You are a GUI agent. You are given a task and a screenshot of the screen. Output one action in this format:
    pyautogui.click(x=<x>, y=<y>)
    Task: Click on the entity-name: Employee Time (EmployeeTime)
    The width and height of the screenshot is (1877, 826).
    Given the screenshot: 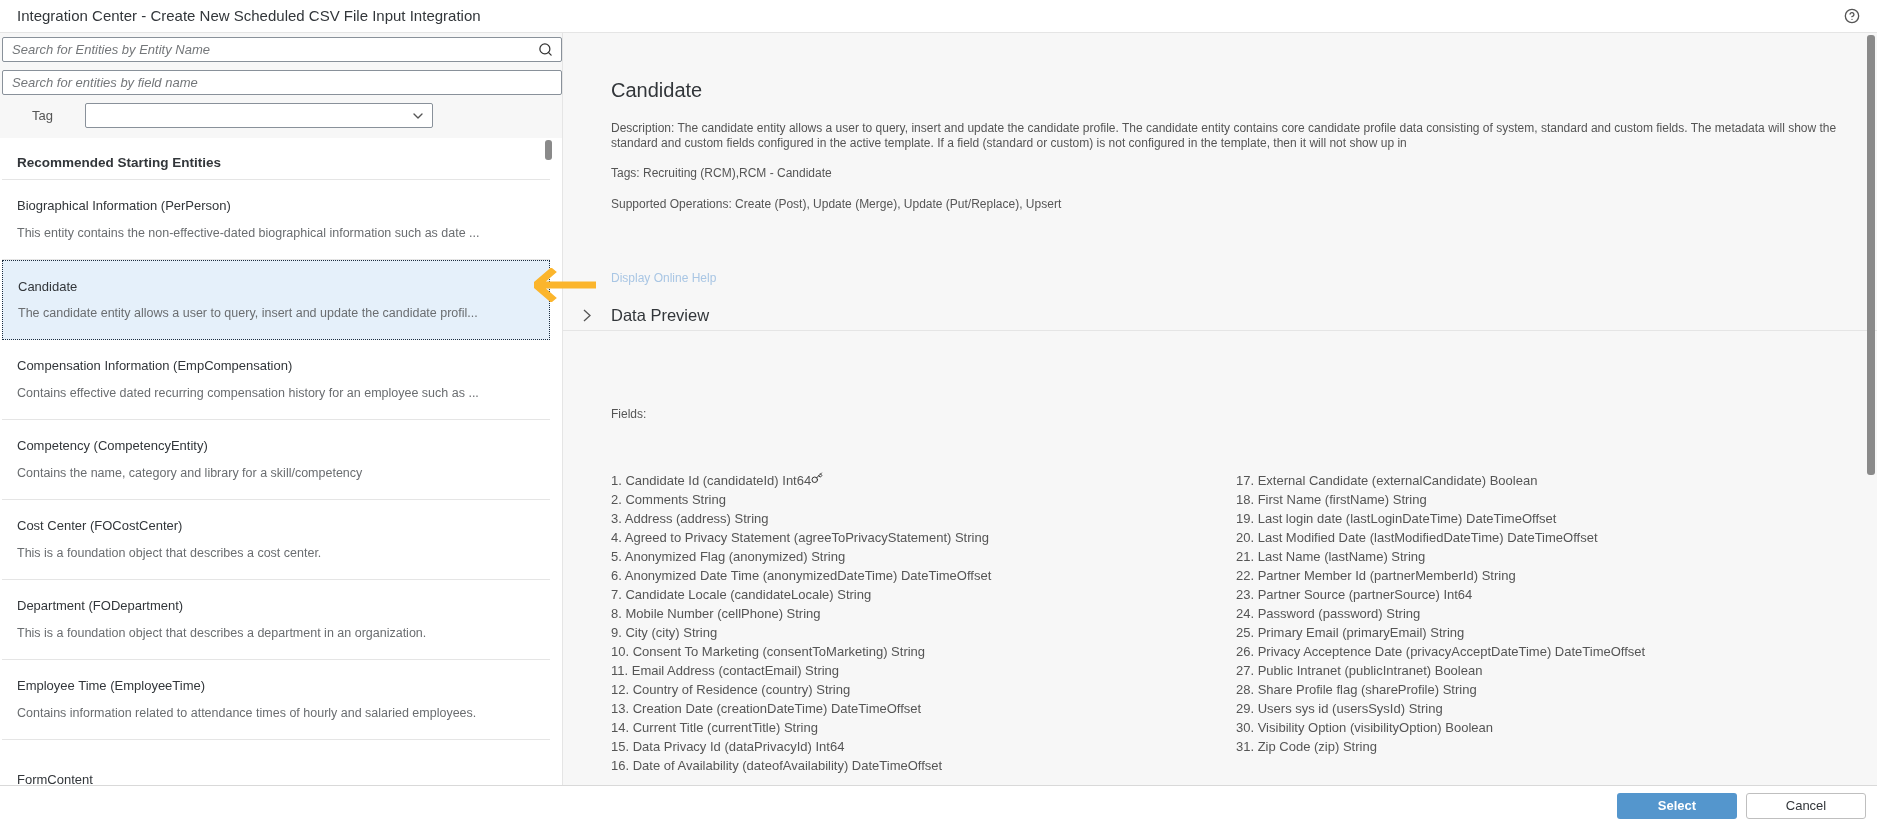 What is the action you would take?
    pyautogui.click(x=112, y=686)
    